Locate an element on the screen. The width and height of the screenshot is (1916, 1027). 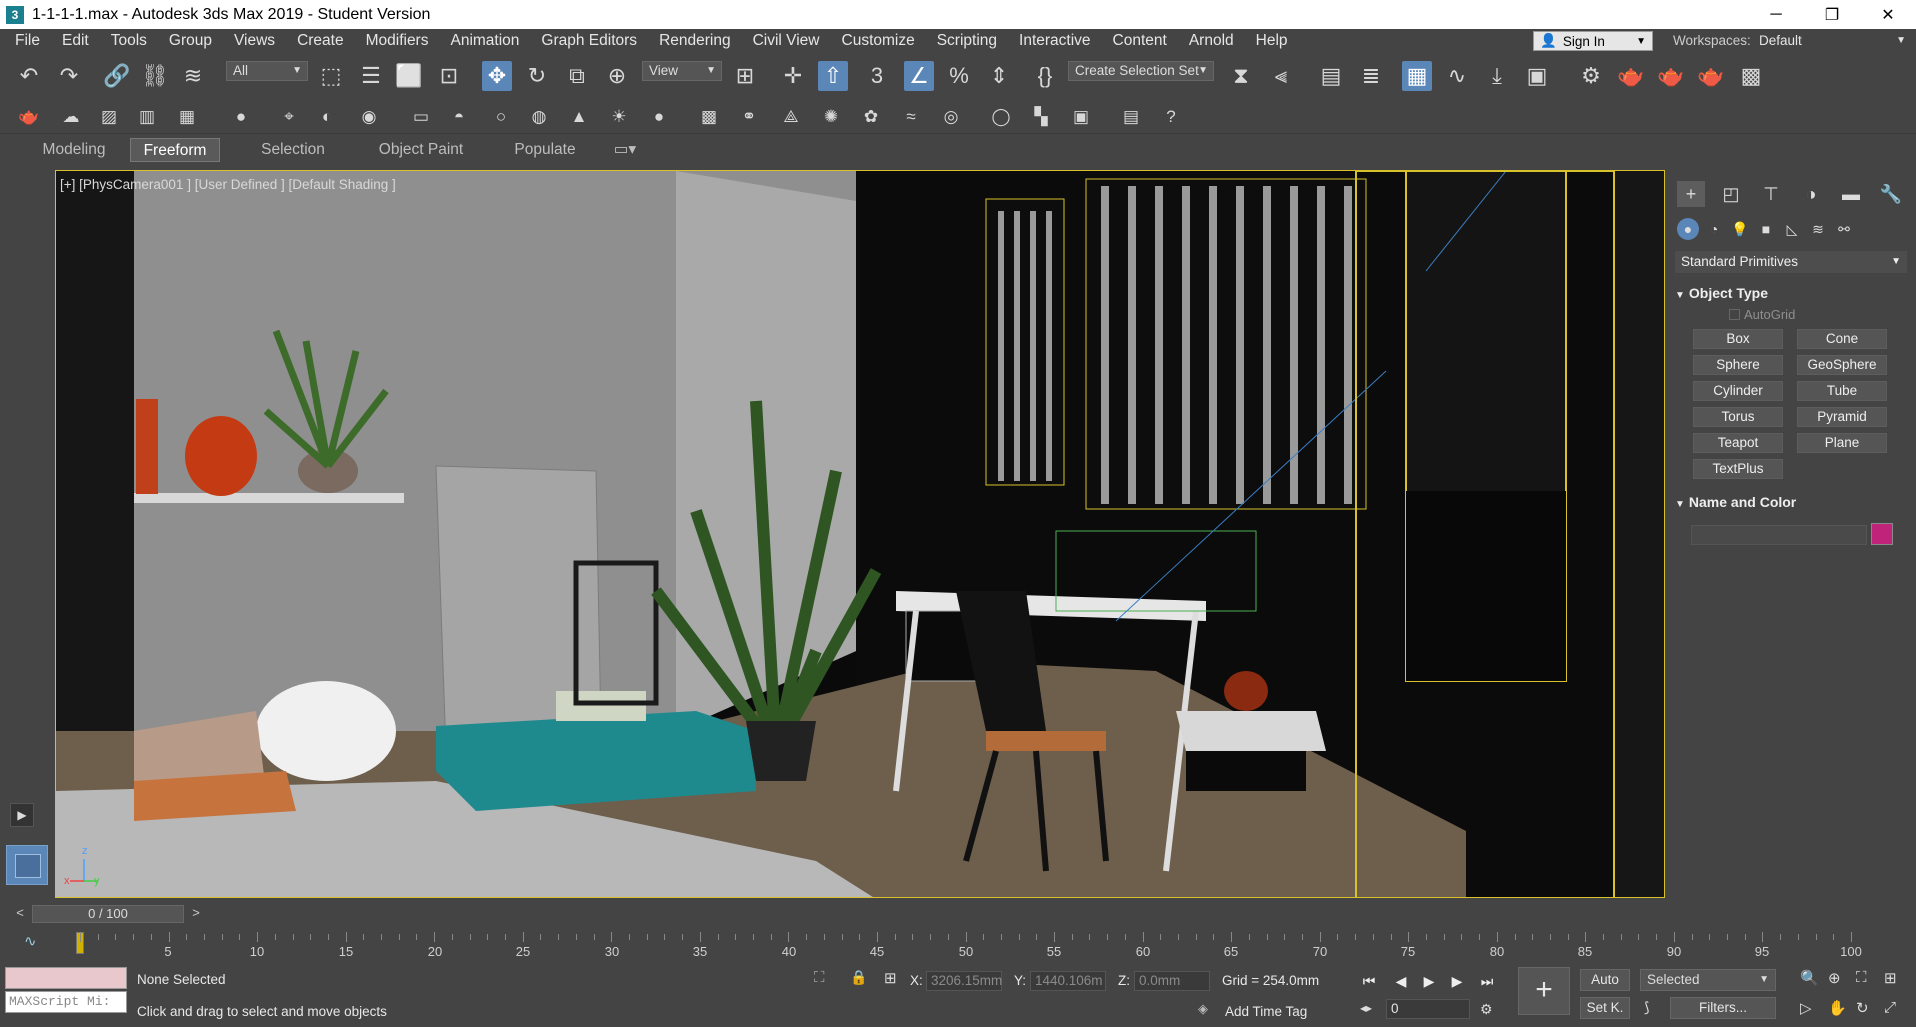
plane-button: Plane is located at coordinates (1842, 443).